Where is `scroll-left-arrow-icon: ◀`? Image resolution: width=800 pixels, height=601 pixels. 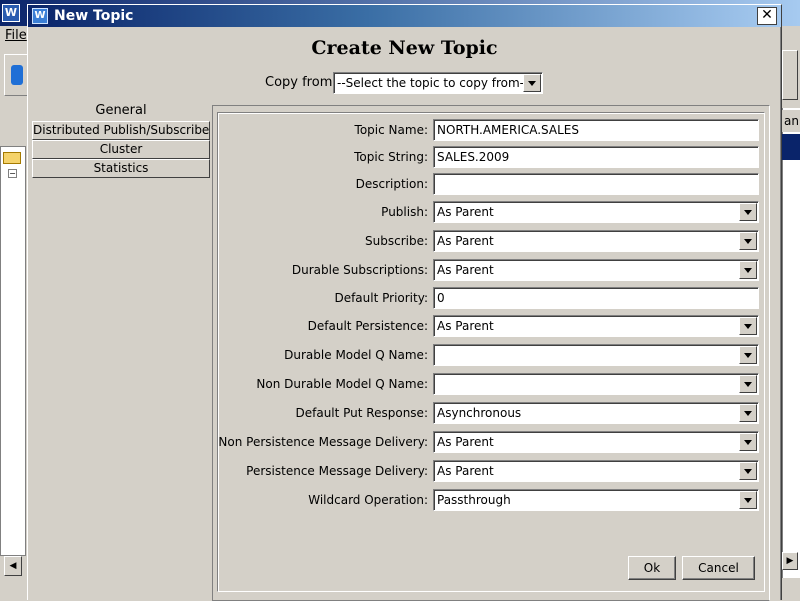 scroll-left-arrow-icon: ◀ is located at coordinates (13, 566).